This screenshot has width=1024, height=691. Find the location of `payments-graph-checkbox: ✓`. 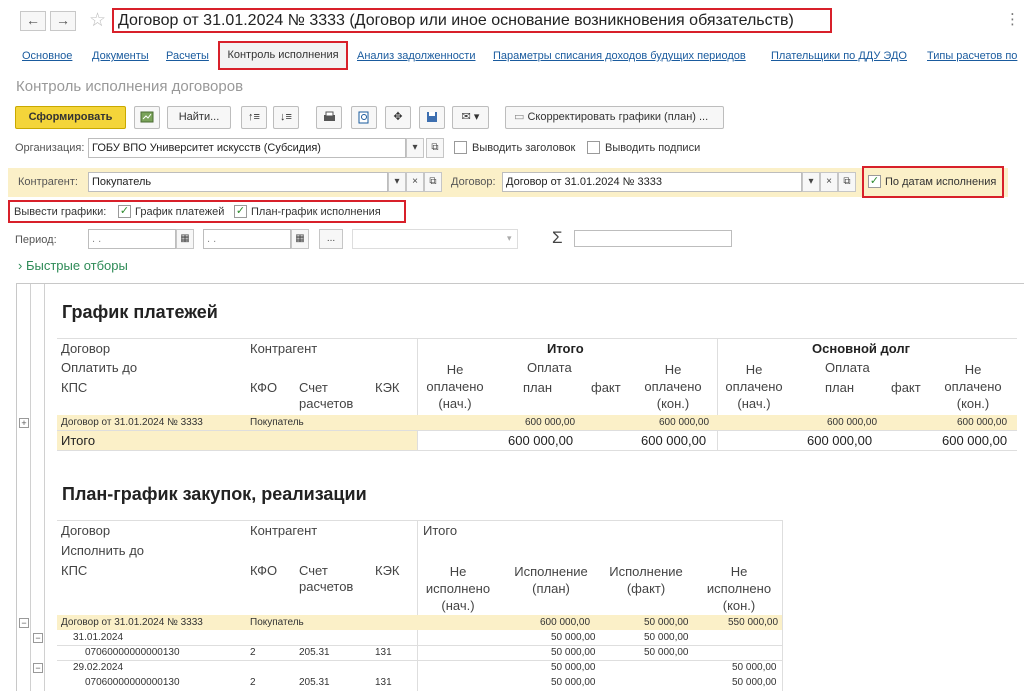

payments-graph-checkbox: ✓ is located at coordinates (124, 211).